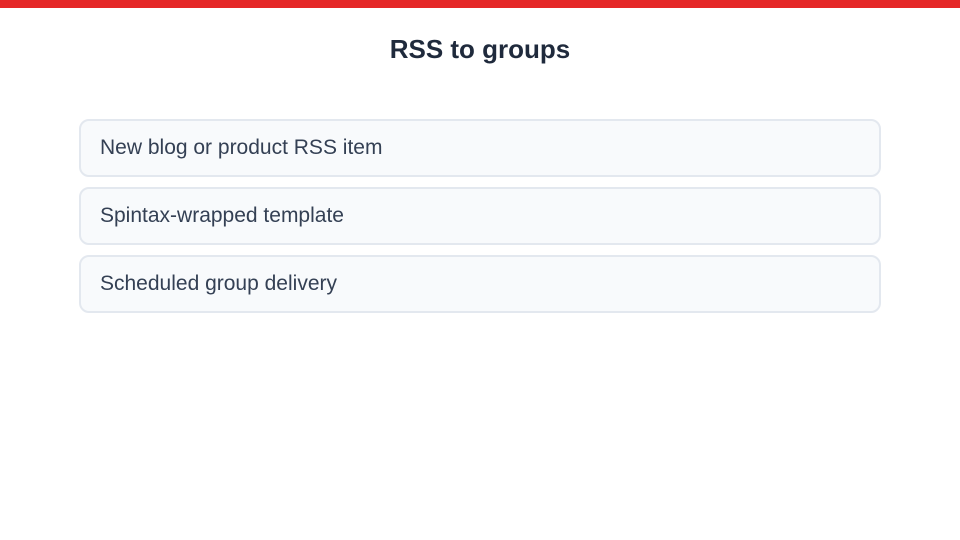 Image resolution: width=960 pixels, height=540 pixels. What do you see at coordinates (480, 216) in the screenshot?
I see `step-item-template: Spintax-wrapped template` at bounding box center [480, 216].